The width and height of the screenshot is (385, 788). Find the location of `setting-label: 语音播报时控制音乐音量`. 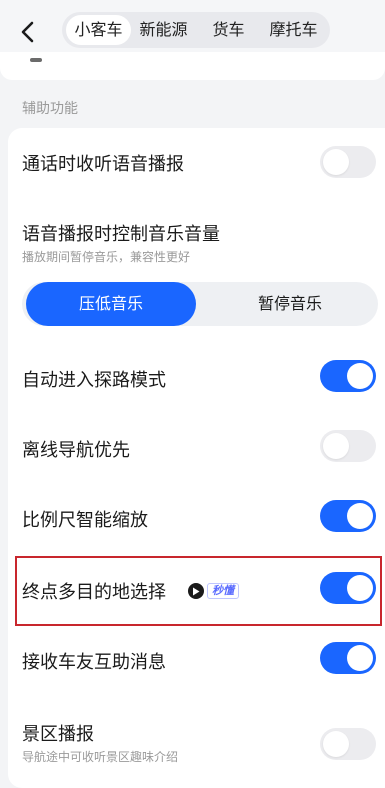

setting-label: 语音播报时控制音乐音量 is located at coordinates (121, 234).